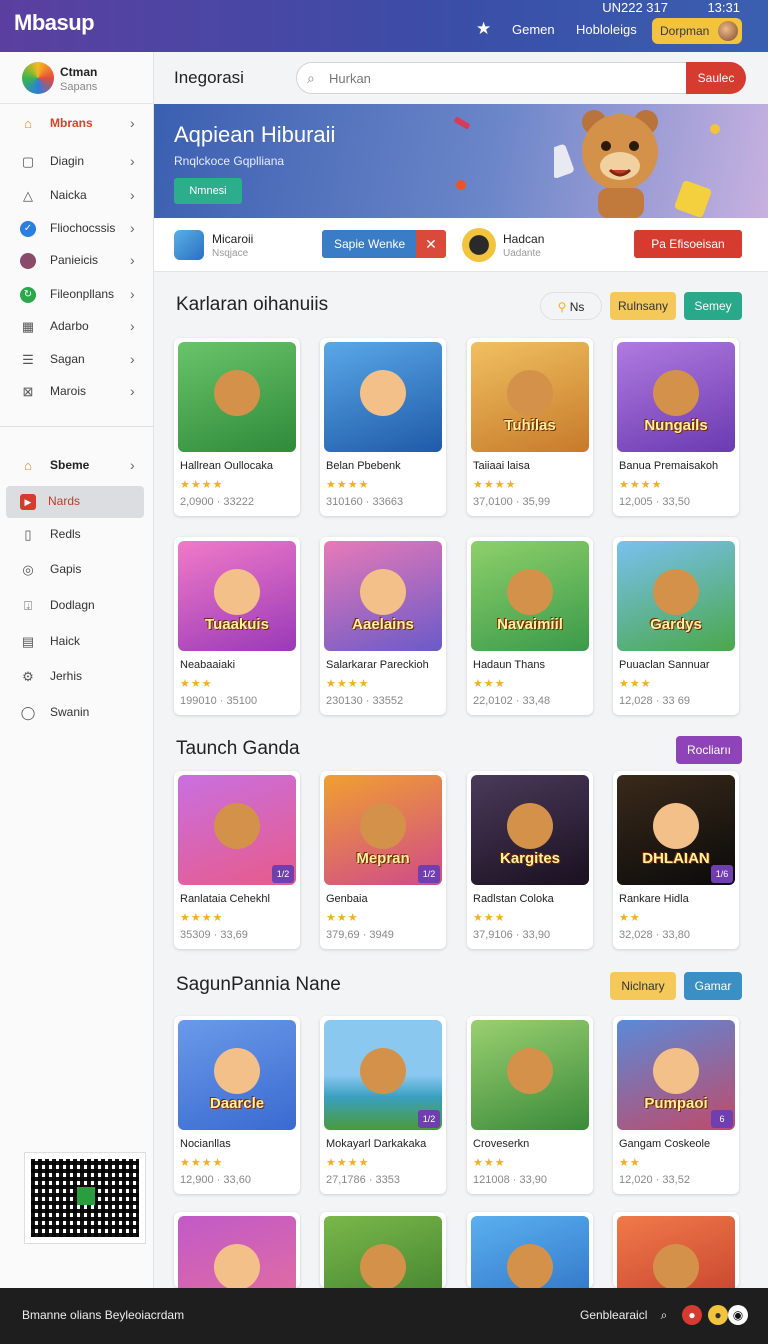 The width and height of the screenshot is (768, 1344). What do you see at coordinates (492, 78) in the screenshot?
I see `search-input: ⌕ Hurkan` at bounding box center [492, 78].